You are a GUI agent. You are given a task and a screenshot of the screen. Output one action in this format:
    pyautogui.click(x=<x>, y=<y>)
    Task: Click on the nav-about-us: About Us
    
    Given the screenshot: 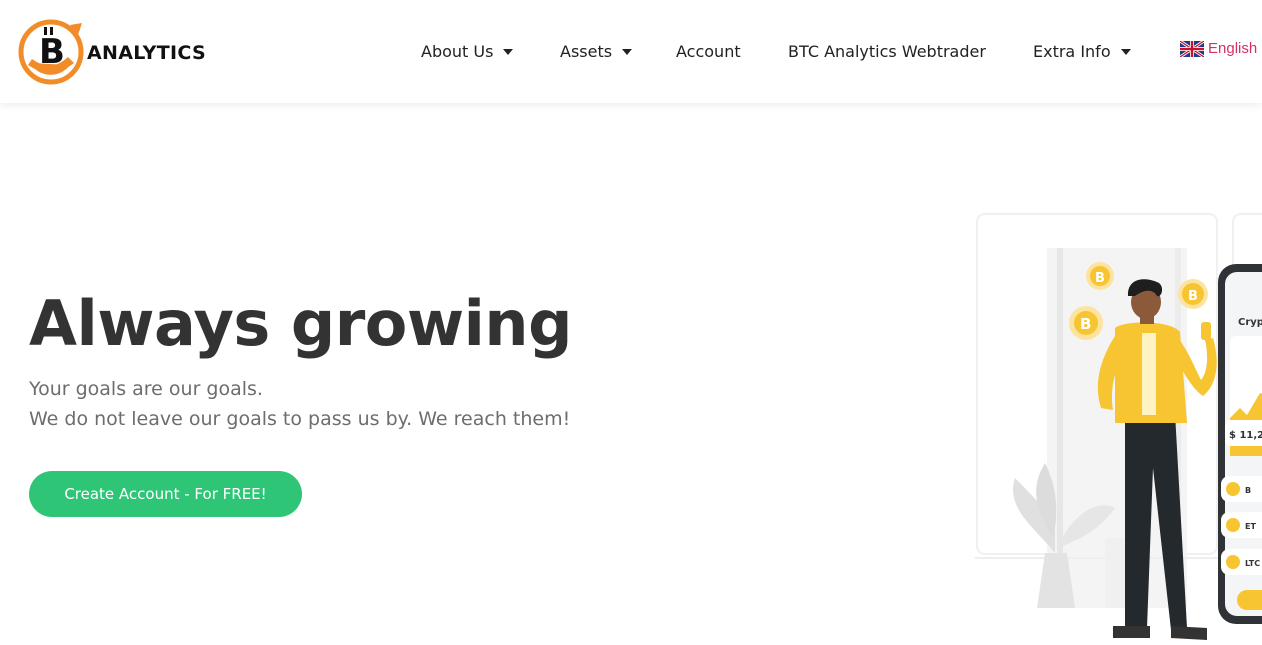 What is the action you would take?
    pyautogui.click(x=467, y=51)
    